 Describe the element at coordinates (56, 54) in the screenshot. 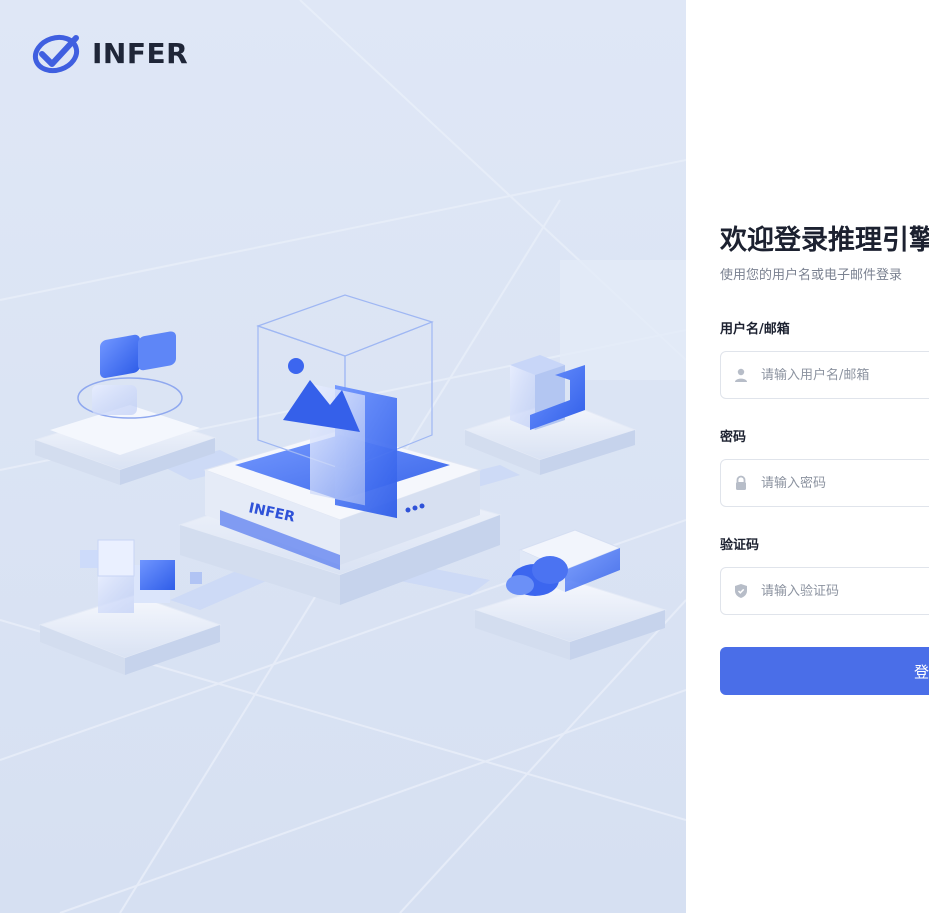

I see `infer-logo-icon` at that location.